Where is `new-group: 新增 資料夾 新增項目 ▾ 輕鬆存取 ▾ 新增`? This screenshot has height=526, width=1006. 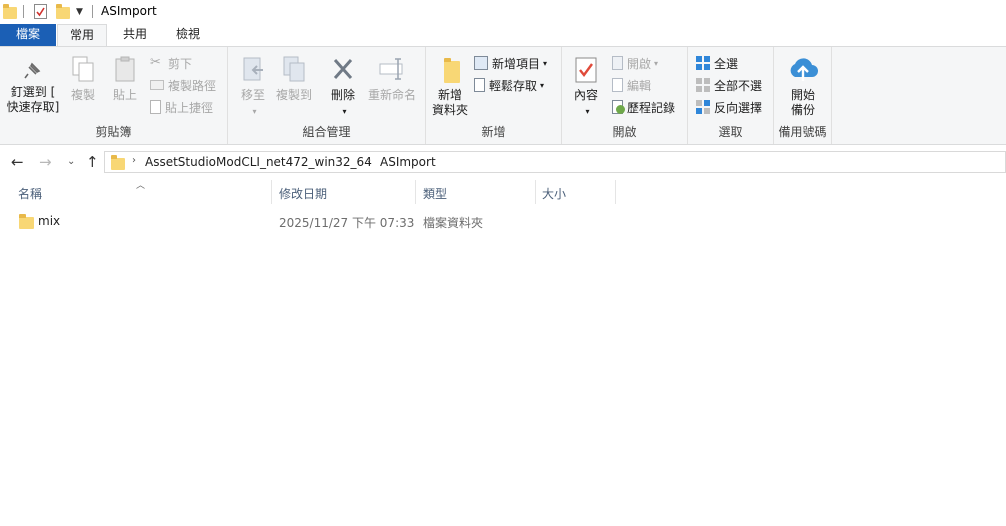 new-group: 新增 資料夾 新增項目 ▾ 輕鬆存取 ▾ 新增 is located at coordinates (494, 95).